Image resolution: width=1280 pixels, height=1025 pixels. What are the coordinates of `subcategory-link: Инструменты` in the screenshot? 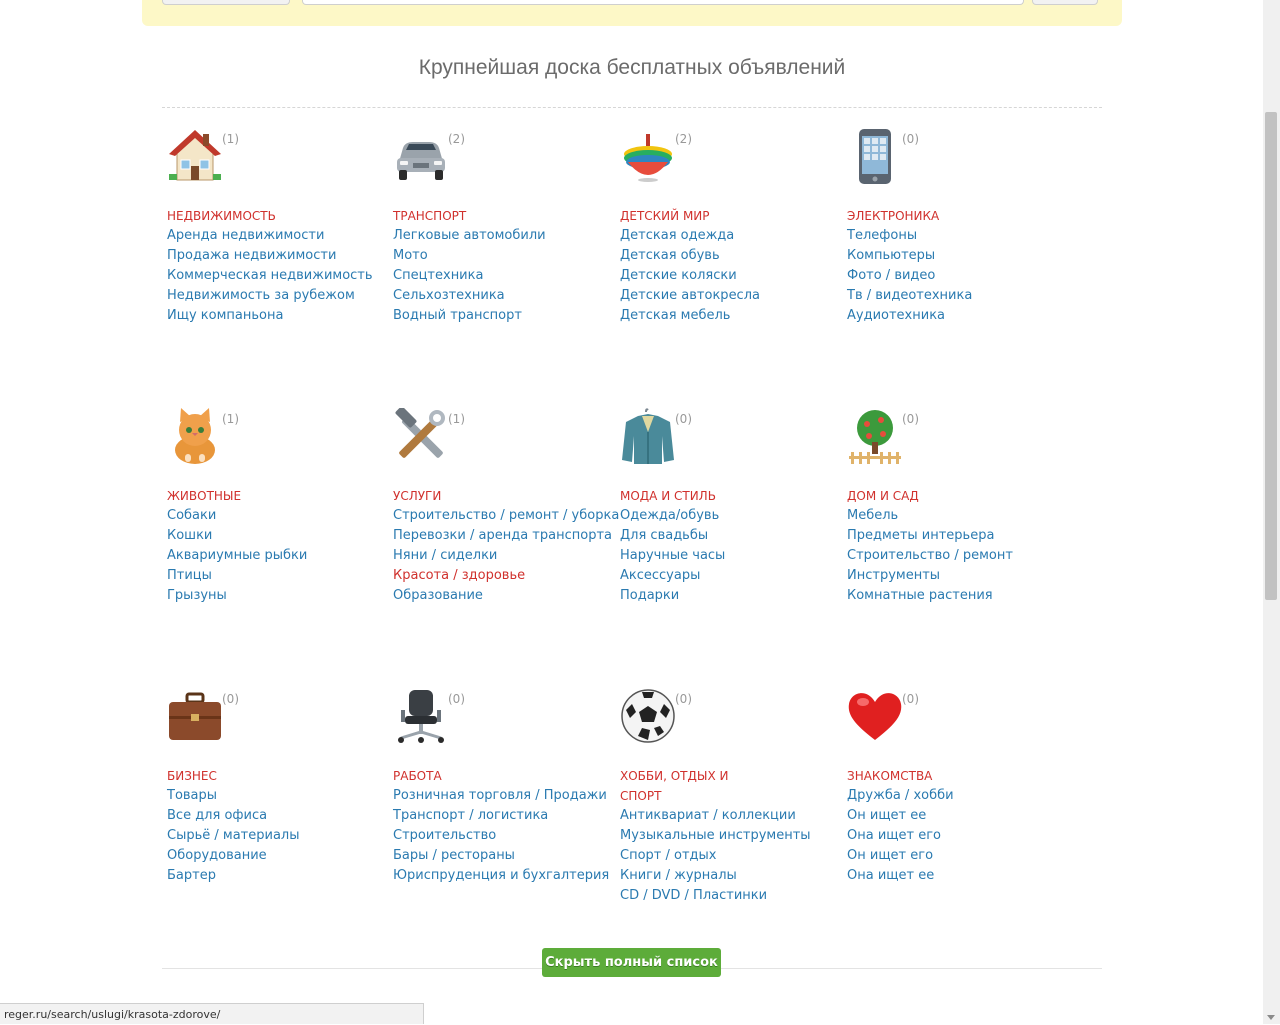 It's located at (957, 576).